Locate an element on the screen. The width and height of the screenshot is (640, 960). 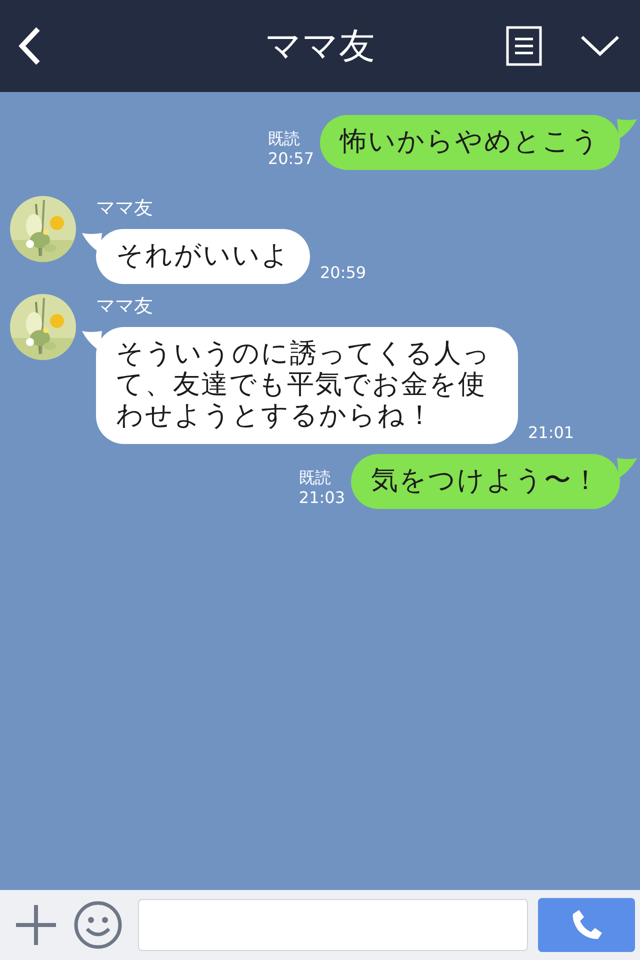
notes-icon is located at coordinates (524, 46).